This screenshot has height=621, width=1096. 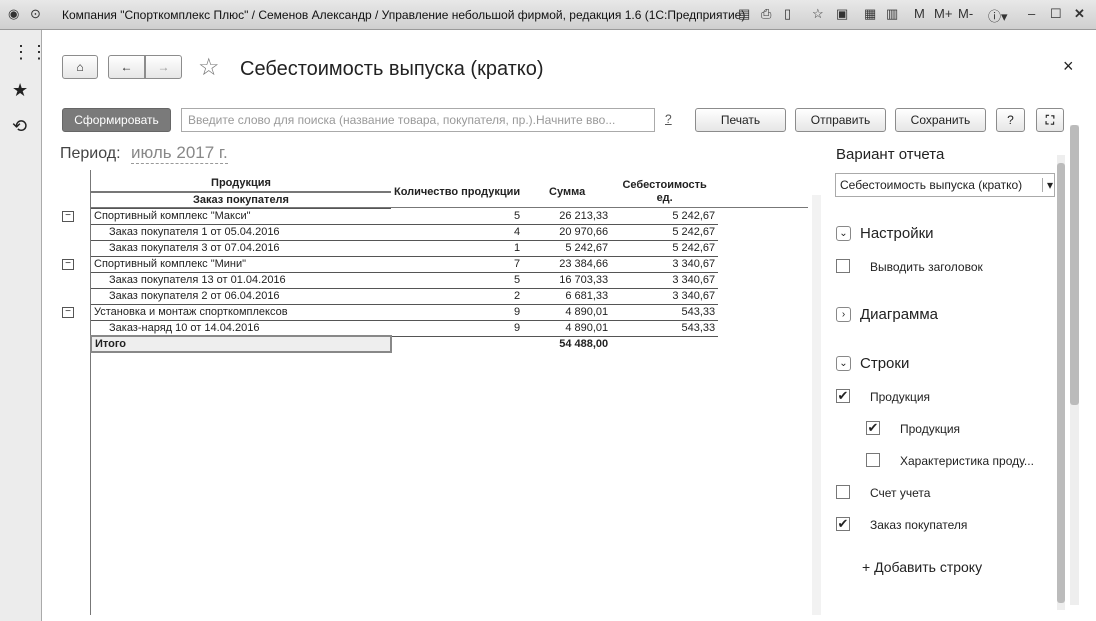 What do you see at coordinates (930, 429) in the screenshot?
I see `row-item-label: Продукция` at bounding box center [930, 429].